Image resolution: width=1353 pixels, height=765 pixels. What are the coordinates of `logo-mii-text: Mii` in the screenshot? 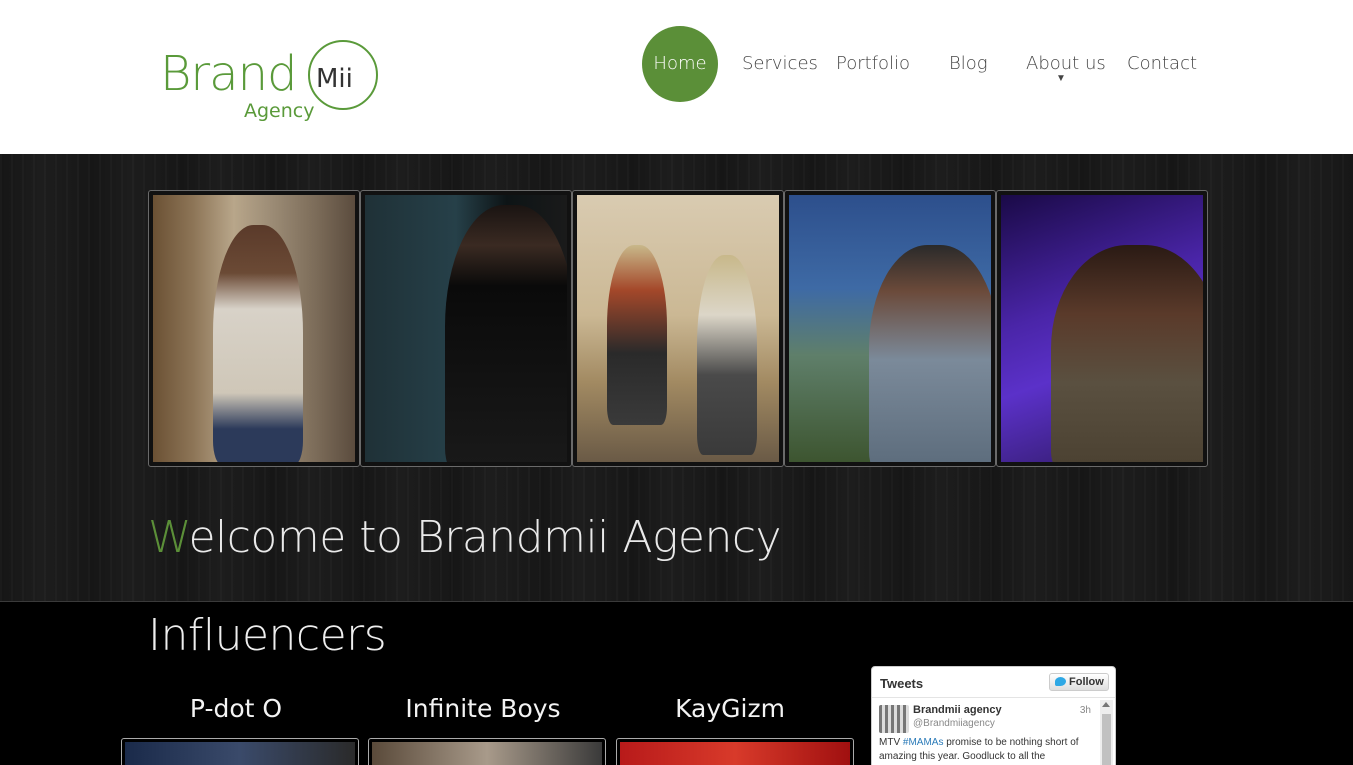 It's located at (334, 79).